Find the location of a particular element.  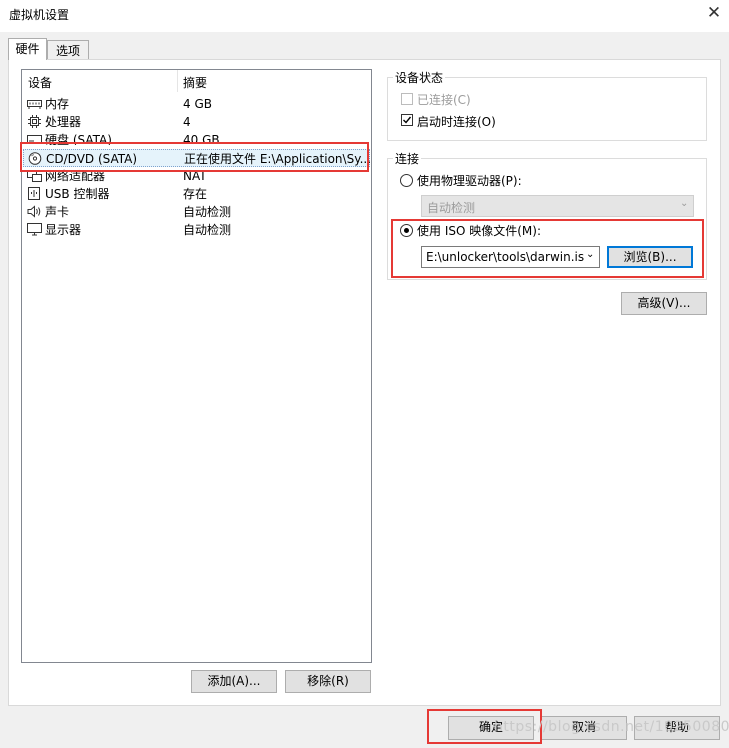

device-summary: 存在 is located at coordinates (195, 194).